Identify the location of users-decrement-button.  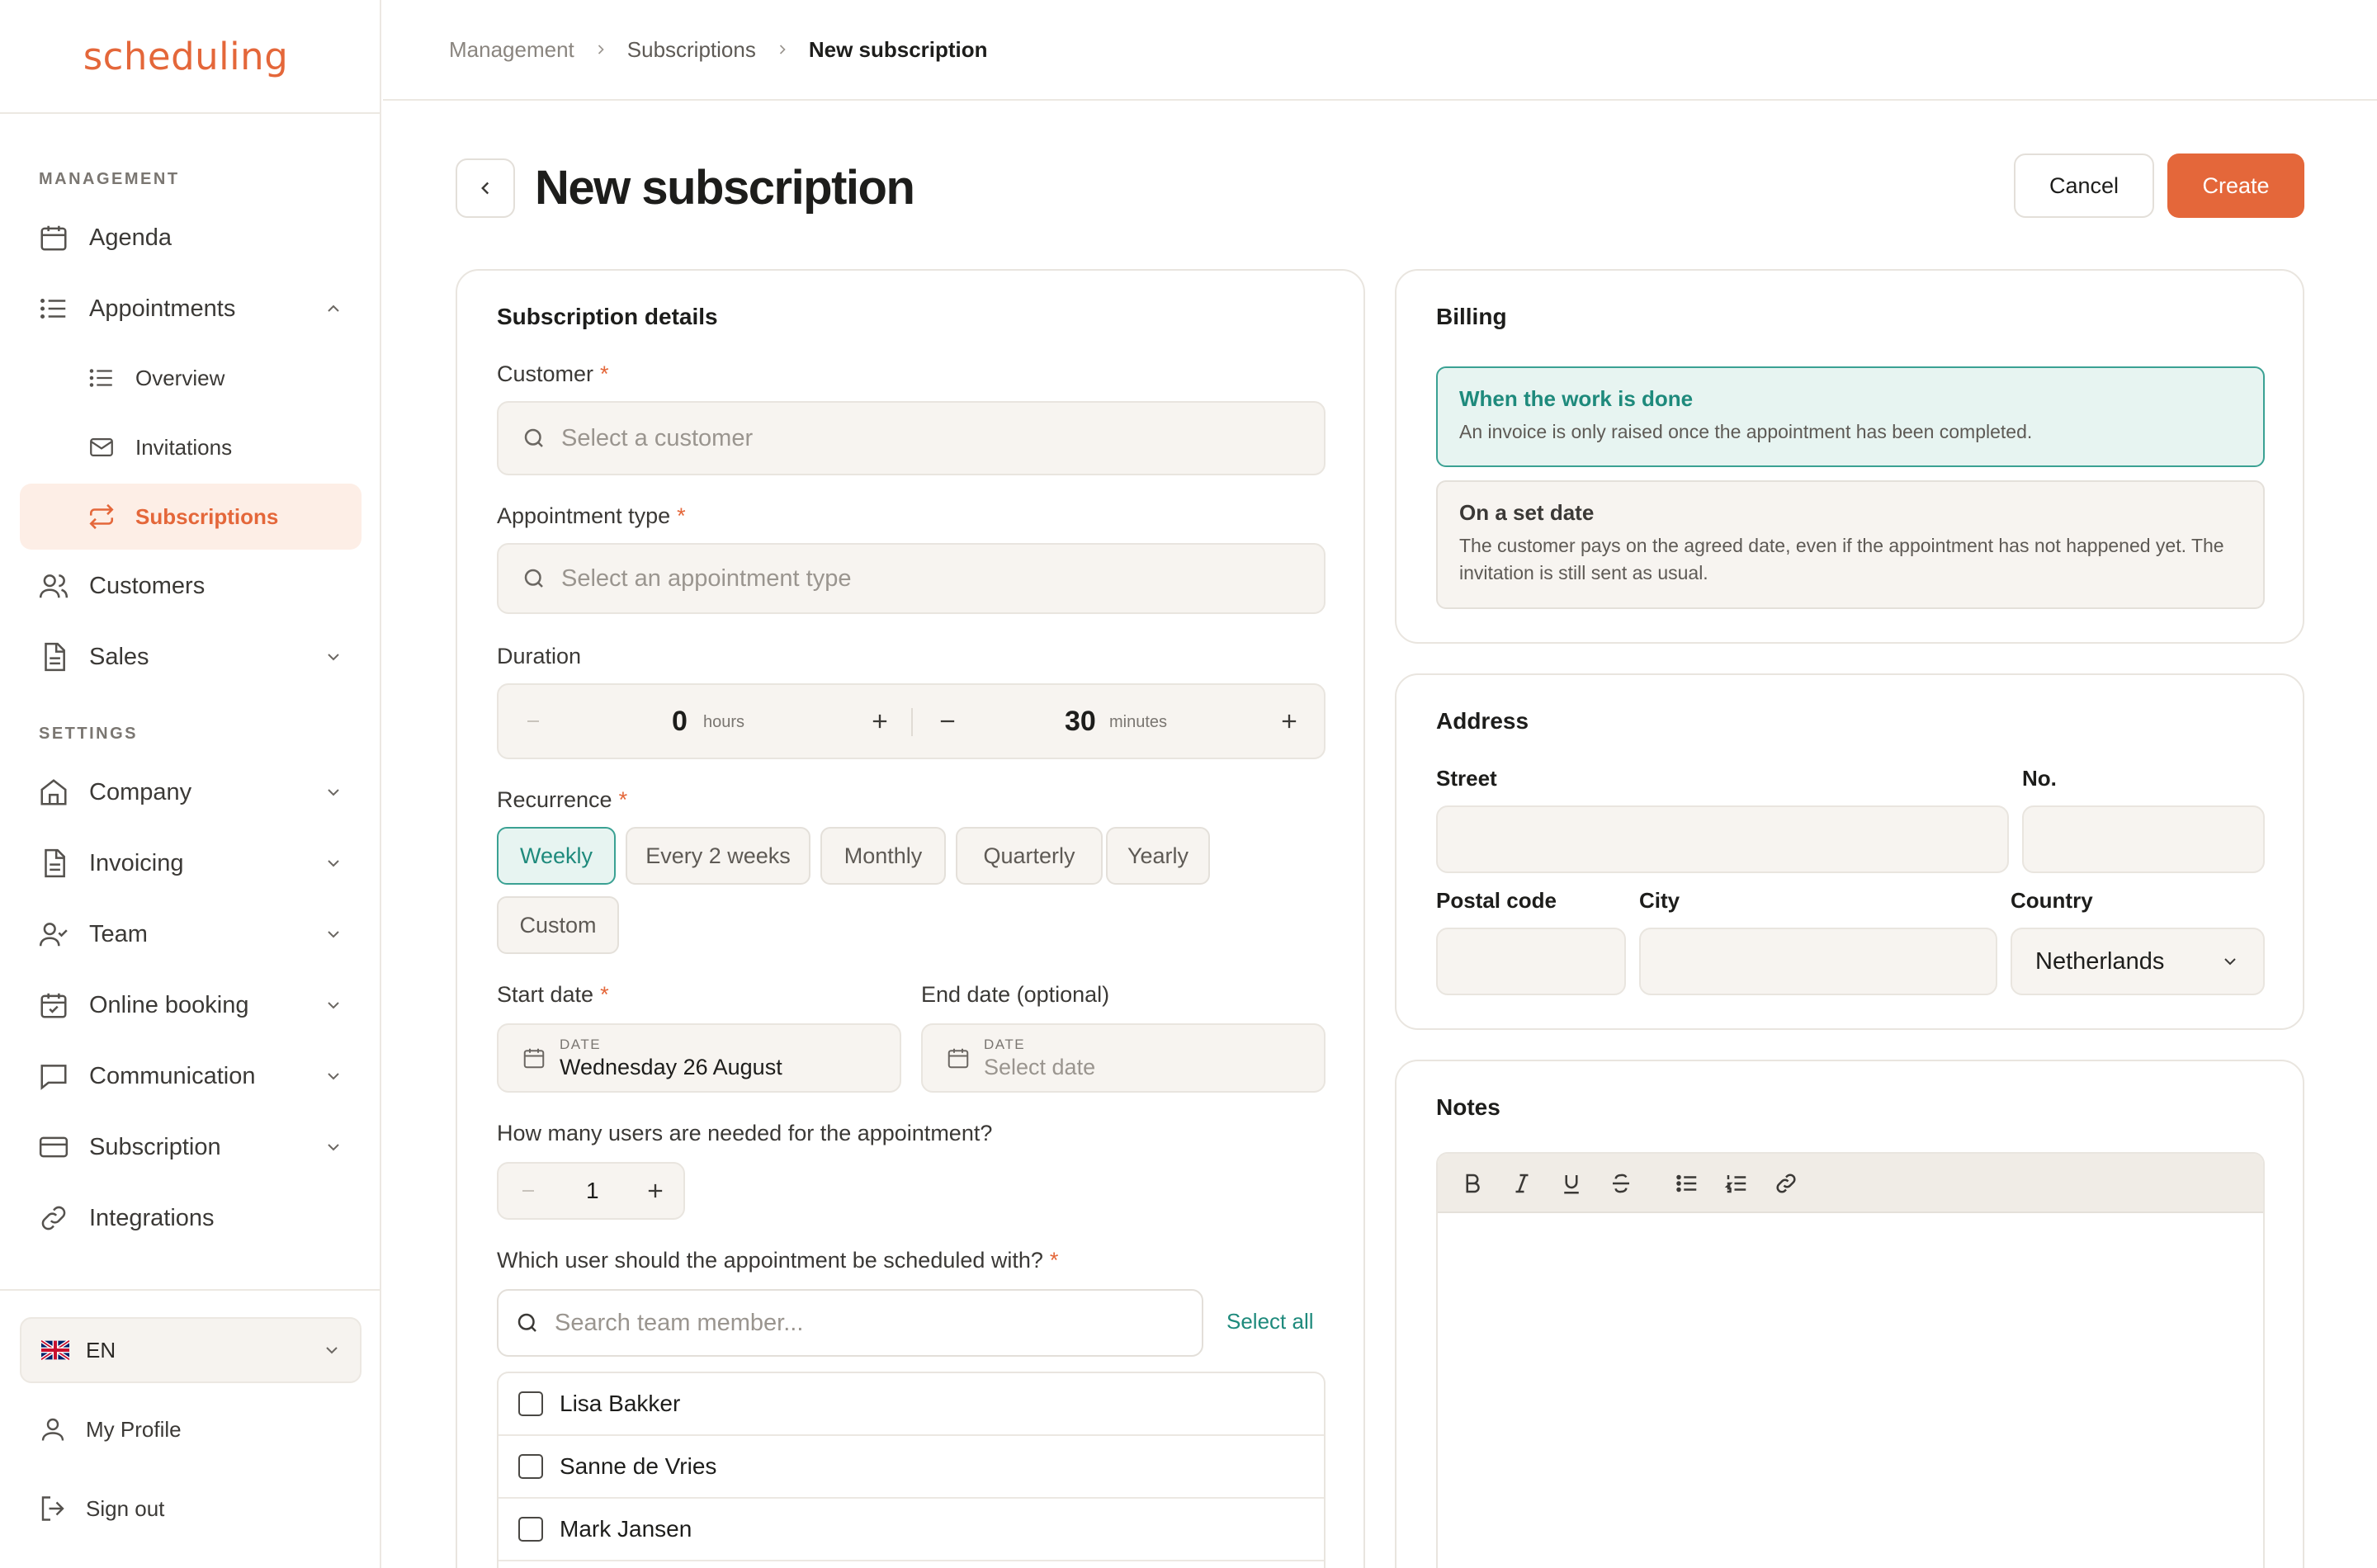
(528, 1191).